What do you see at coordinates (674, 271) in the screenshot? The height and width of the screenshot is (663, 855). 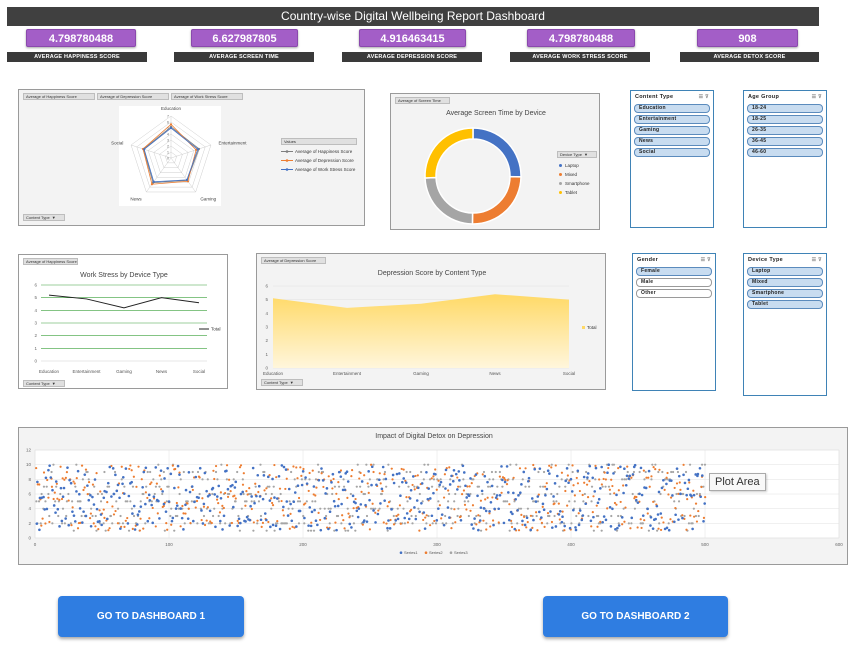 I see `slicer-item: Female` at bounding box center [674, 271].